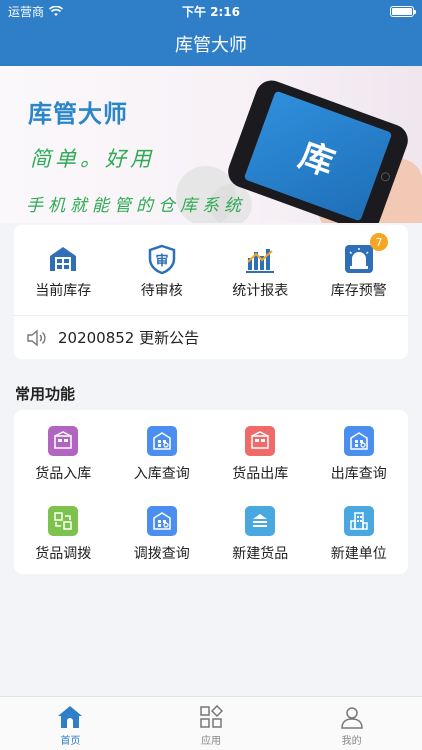 This screenshot has width=422, height=750. I want to click on new-goods-icon, so click(260, 521).